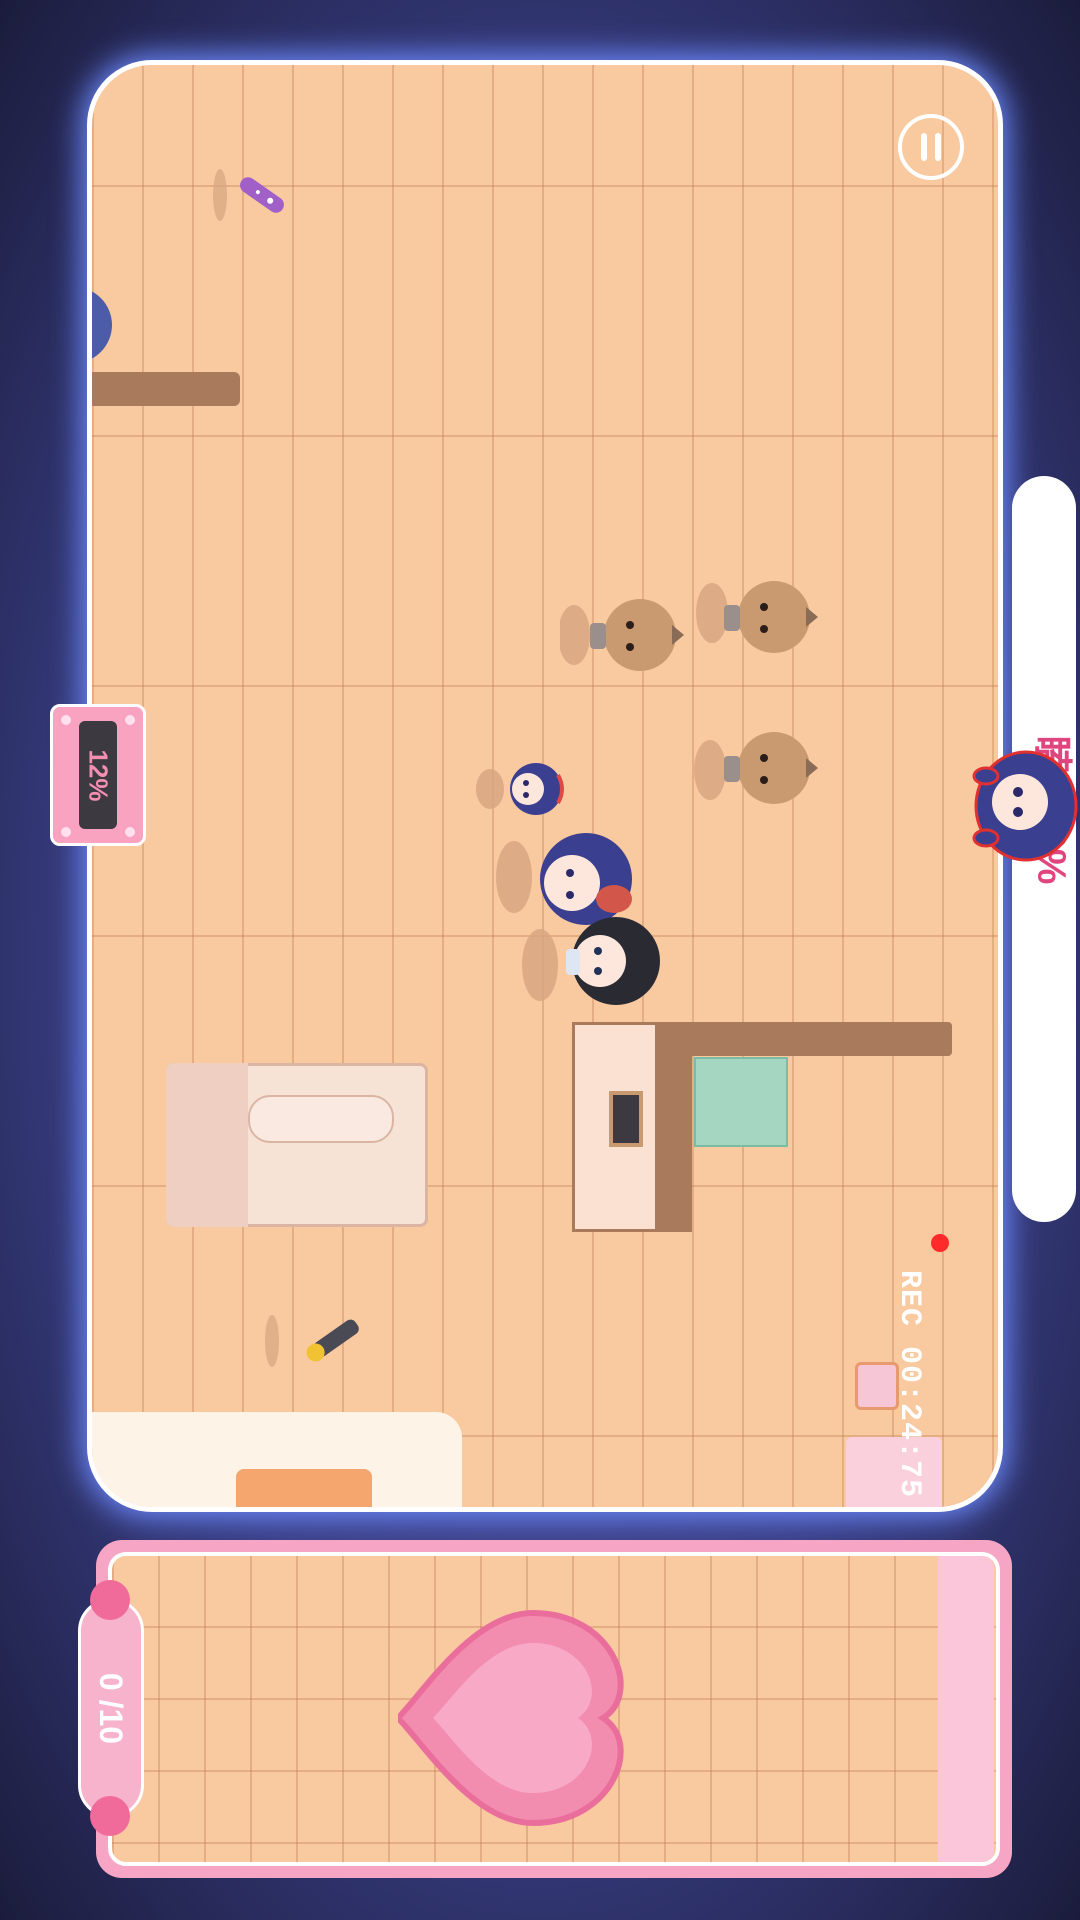 This screenshot has width=1080, height=1920. What do you see at coordinates (102, 325) in the screenshot?
I see `round-table` at bounding box center [102, 325].